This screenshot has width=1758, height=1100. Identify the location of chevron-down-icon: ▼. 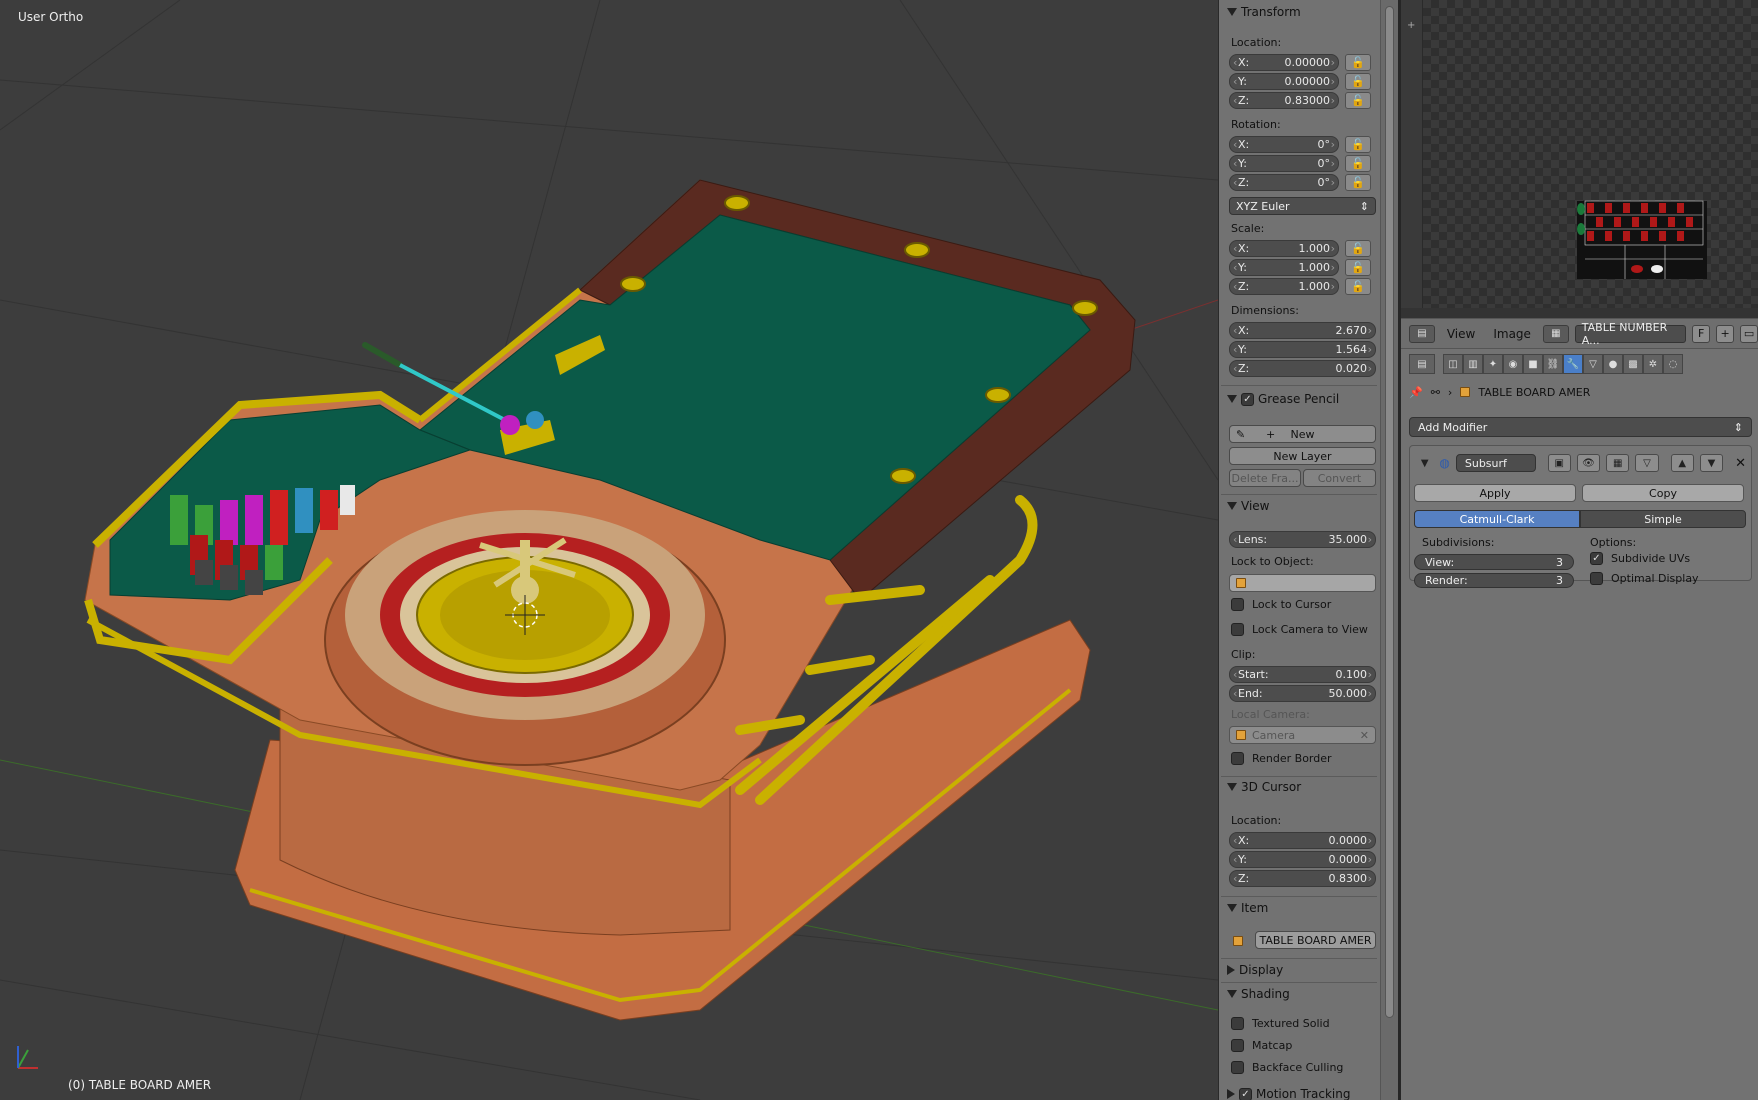
(1424, 463).